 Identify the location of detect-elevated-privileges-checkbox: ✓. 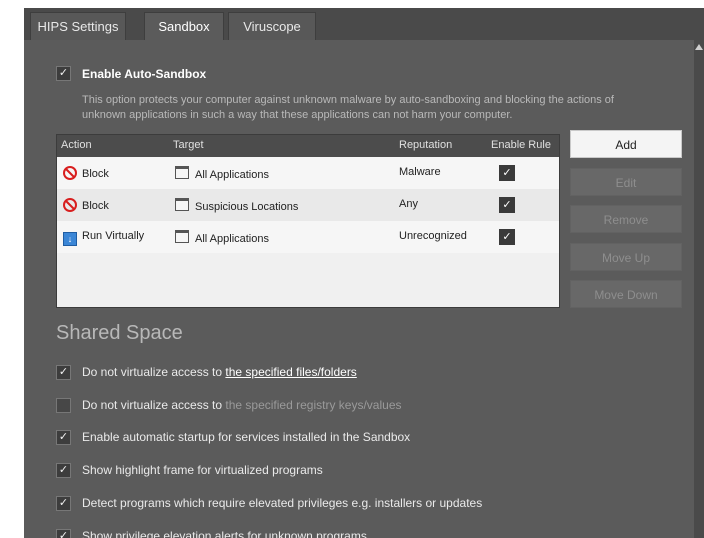
(63, 503).